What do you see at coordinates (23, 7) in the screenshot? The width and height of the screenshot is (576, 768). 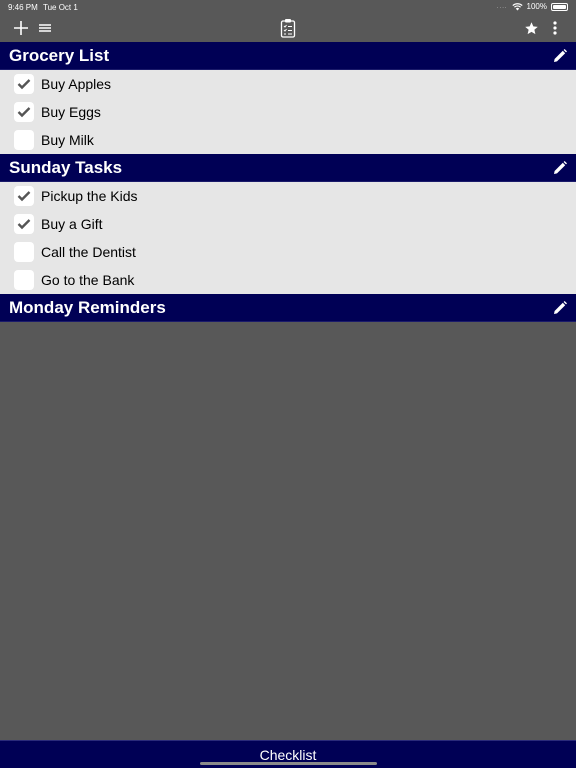 I see `status-time: 9:46 PM` at bounding box center [23, 7].